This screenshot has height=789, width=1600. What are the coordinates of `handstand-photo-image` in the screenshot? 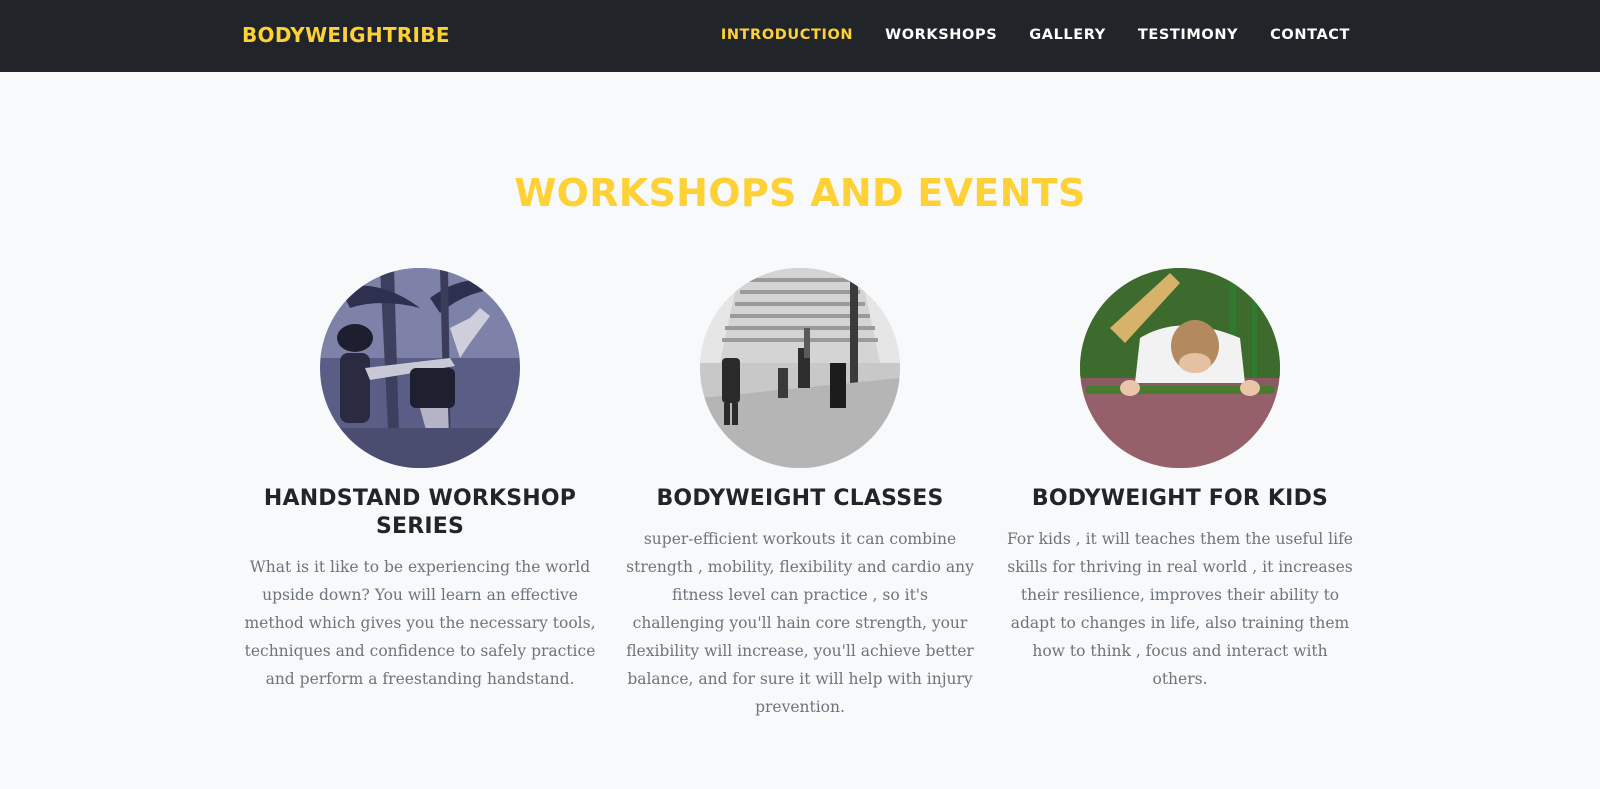 It's located at (420, 368).